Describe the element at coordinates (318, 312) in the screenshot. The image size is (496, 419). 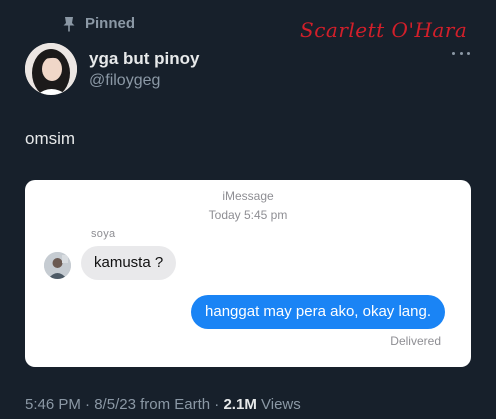
I see `outgoing-message-bubble: hanggat may pera ako, okay lang.` at that location.